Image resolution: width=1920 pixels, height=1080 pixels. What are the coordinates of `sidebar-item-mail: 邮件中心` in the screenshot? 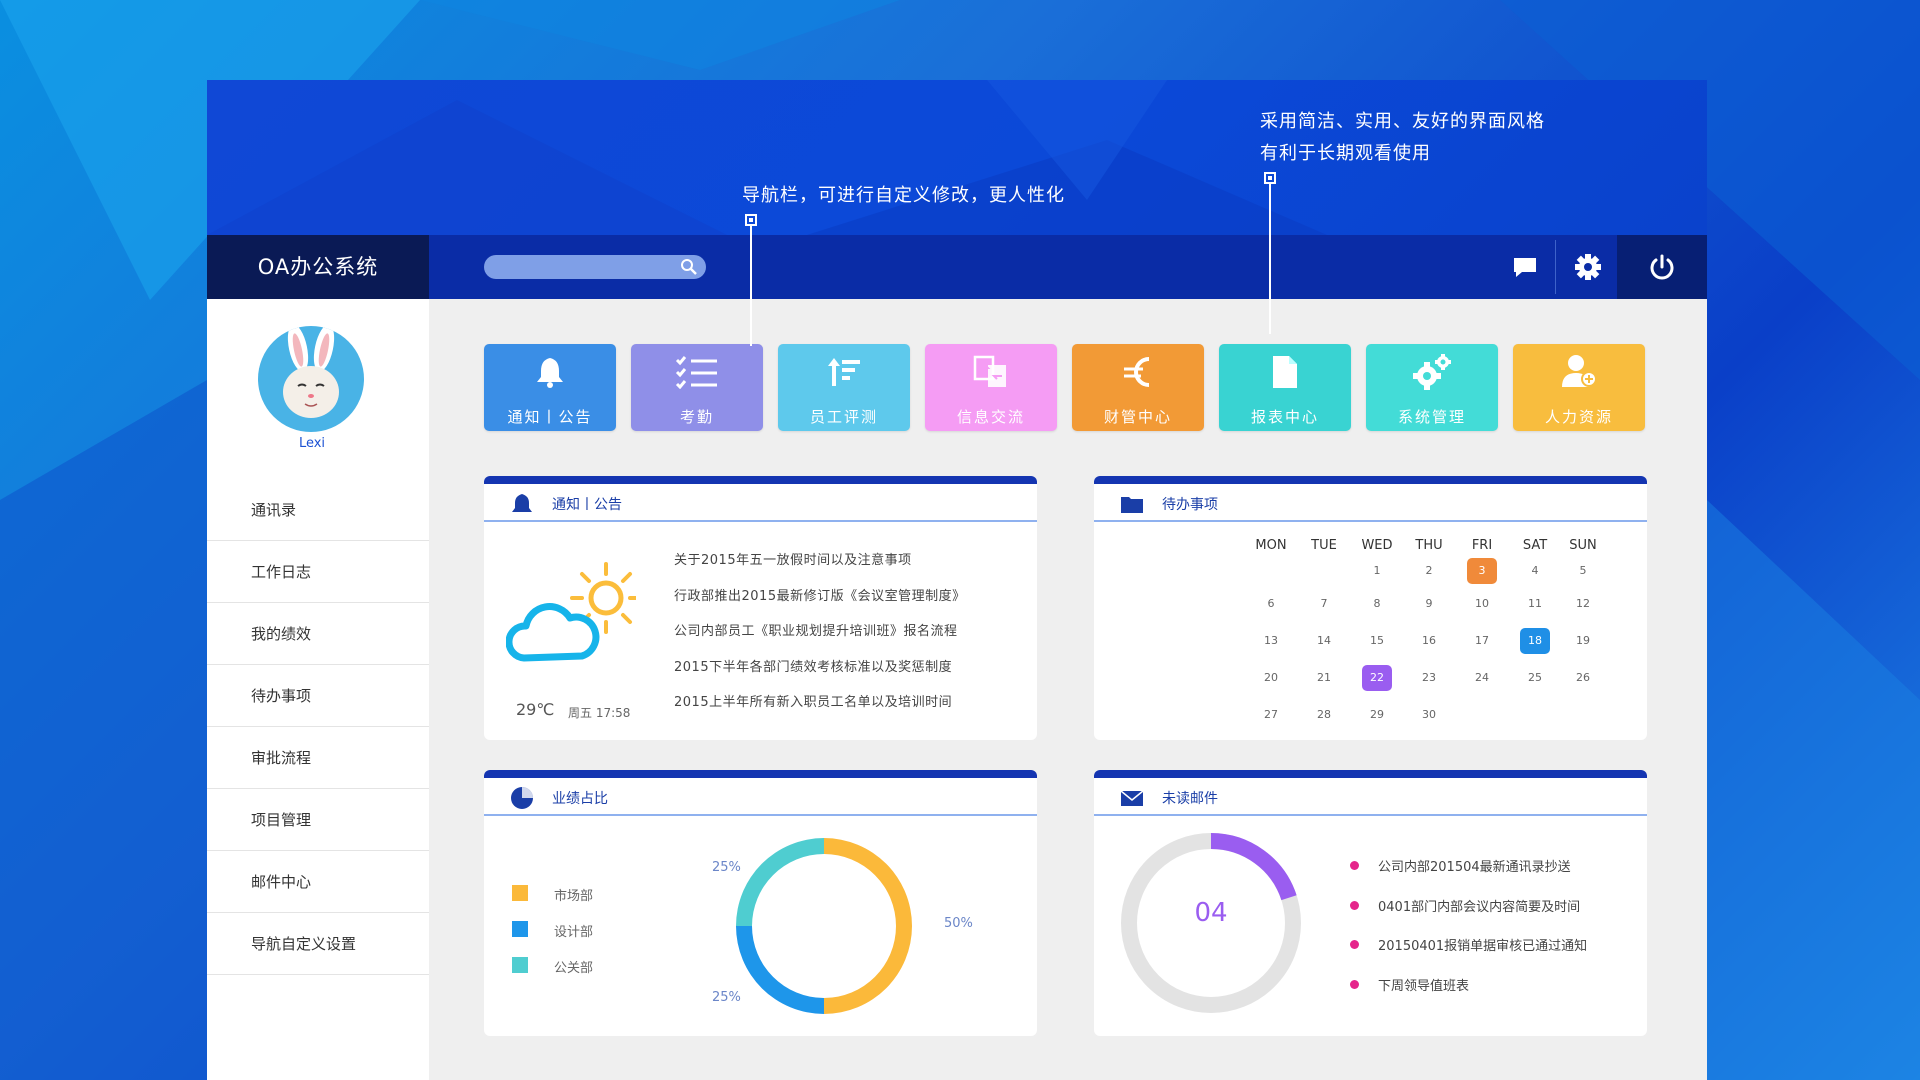 It's located at (318, 882).